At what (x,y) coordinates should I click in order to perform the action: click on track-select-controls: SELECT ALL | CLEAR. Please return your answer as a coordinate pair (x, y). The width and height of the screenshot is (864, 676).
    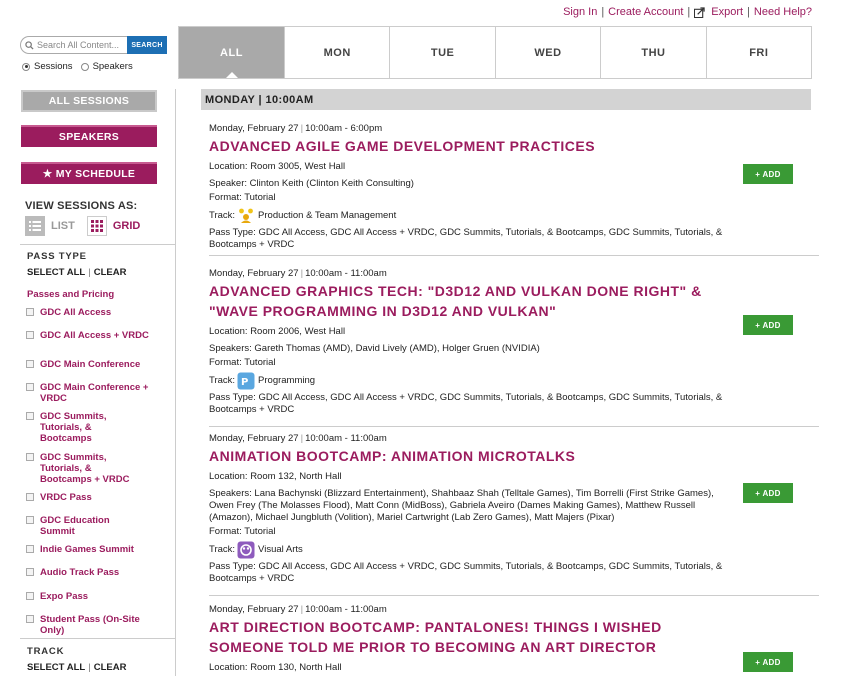
    Looking at the image, I should click on (77, 667).